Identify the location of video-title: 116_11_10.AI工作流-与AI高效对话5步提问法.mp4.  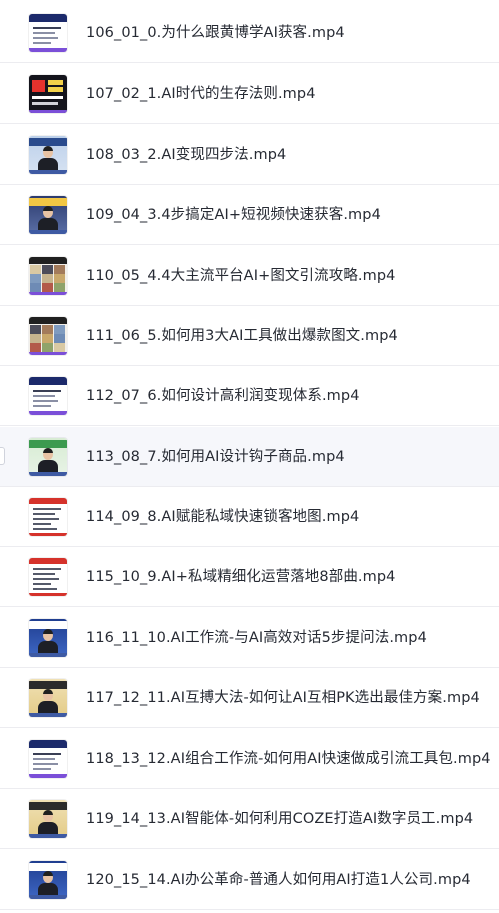
(256, 638).